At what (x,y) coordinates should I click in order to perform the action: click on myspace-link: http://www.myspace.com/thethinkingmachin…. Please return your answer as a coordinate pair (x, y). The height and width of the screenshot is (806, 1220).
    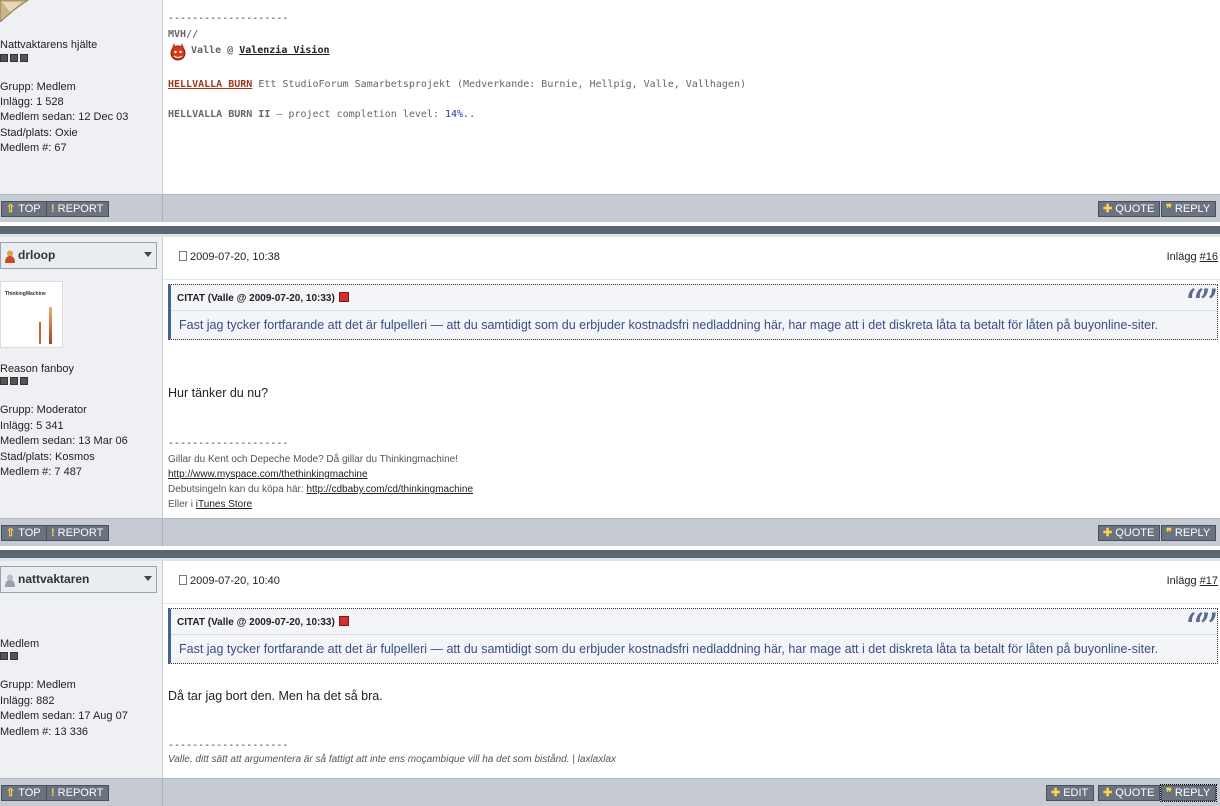
    Looking at the image, I should click on (268, 474).